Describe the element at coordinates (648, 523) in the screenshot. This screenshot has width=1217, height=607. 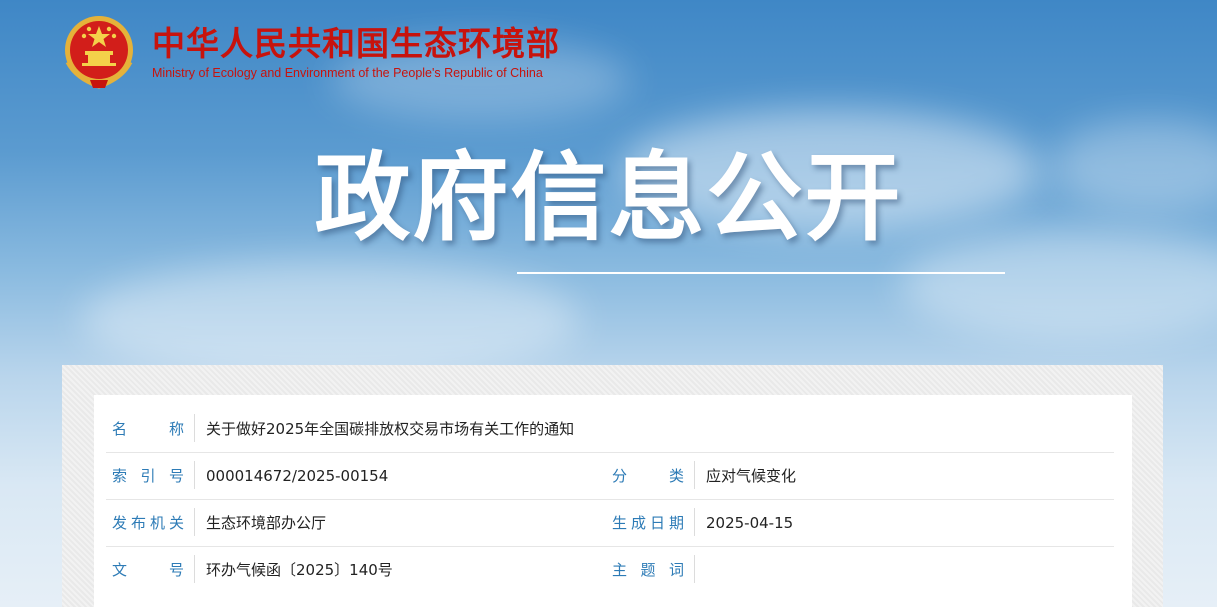
I see `date-label: 生 成 日 期` at that location.